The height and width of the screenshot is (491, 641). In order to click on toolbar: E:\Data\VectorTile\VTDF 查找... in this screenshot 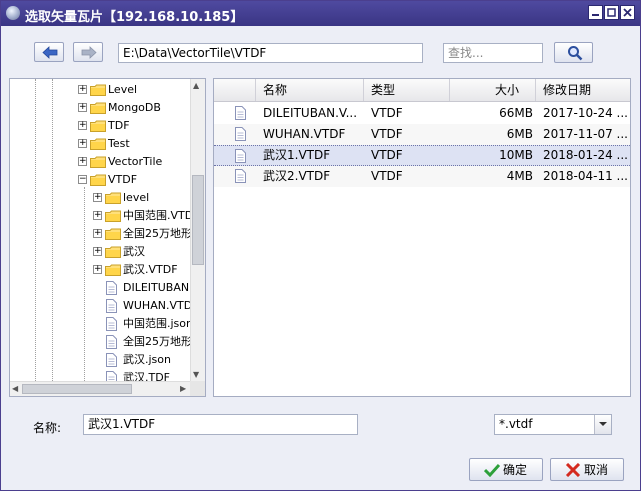, I will do `click(320, 52)`.